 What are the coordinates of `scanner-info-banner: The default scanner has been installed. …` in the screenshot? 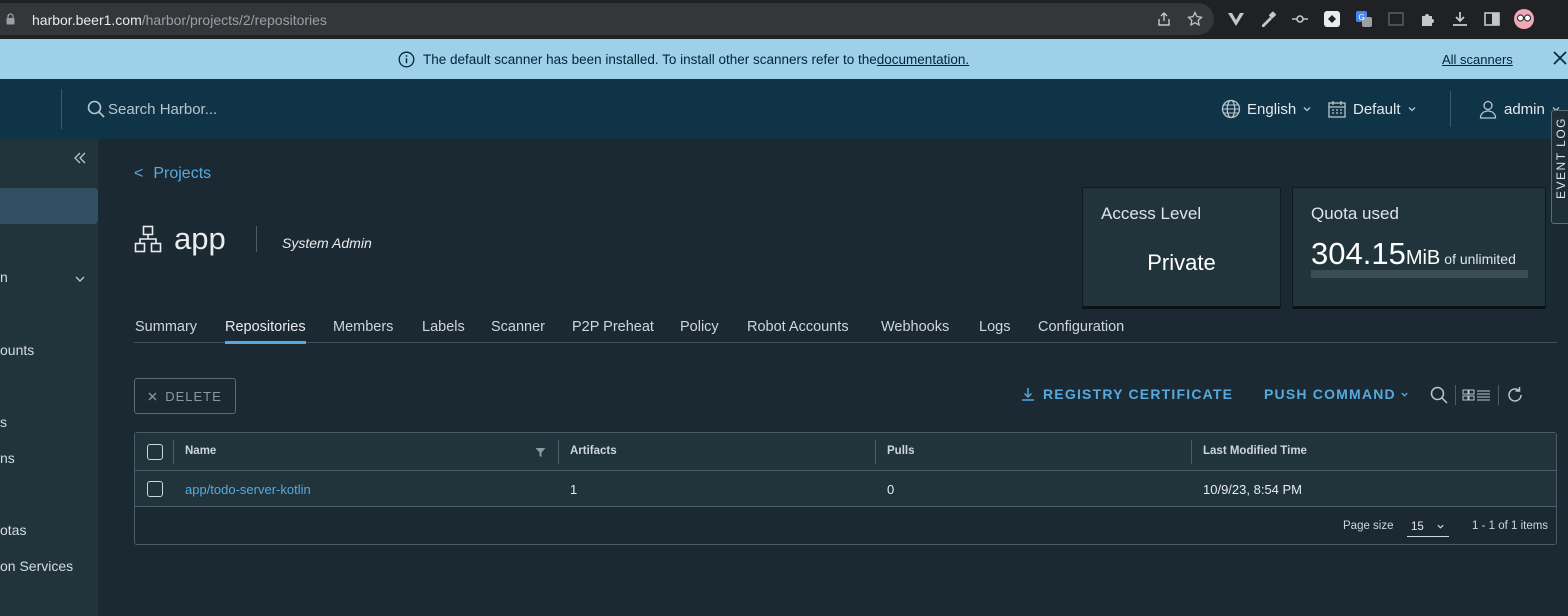 It's located at (784, 59).